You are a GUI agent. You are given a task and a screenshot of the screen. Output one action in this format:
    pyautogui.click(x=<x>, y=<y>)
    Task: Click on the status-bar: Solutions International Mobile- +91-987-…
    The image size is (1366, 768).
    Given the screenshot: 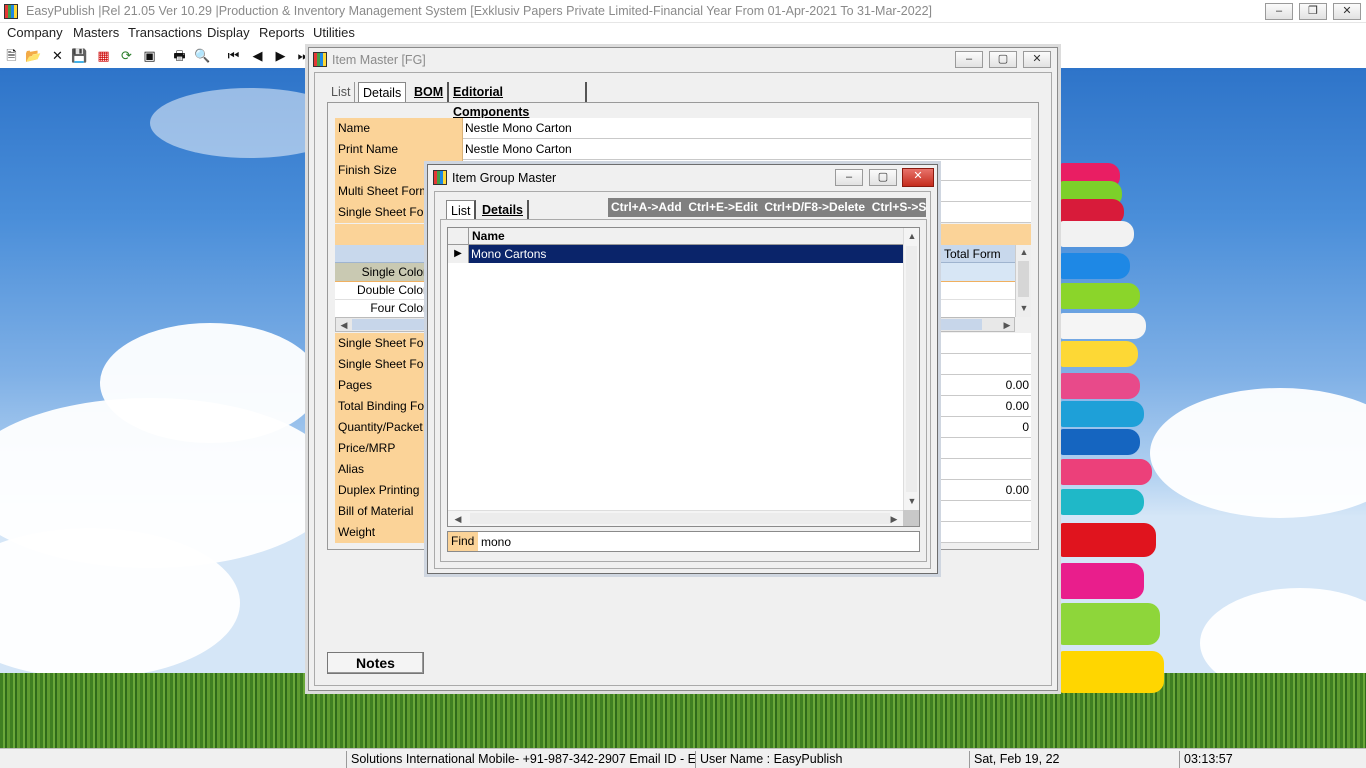 What is the action you would take?
    pyautogui.click(x=683, y=758)
    